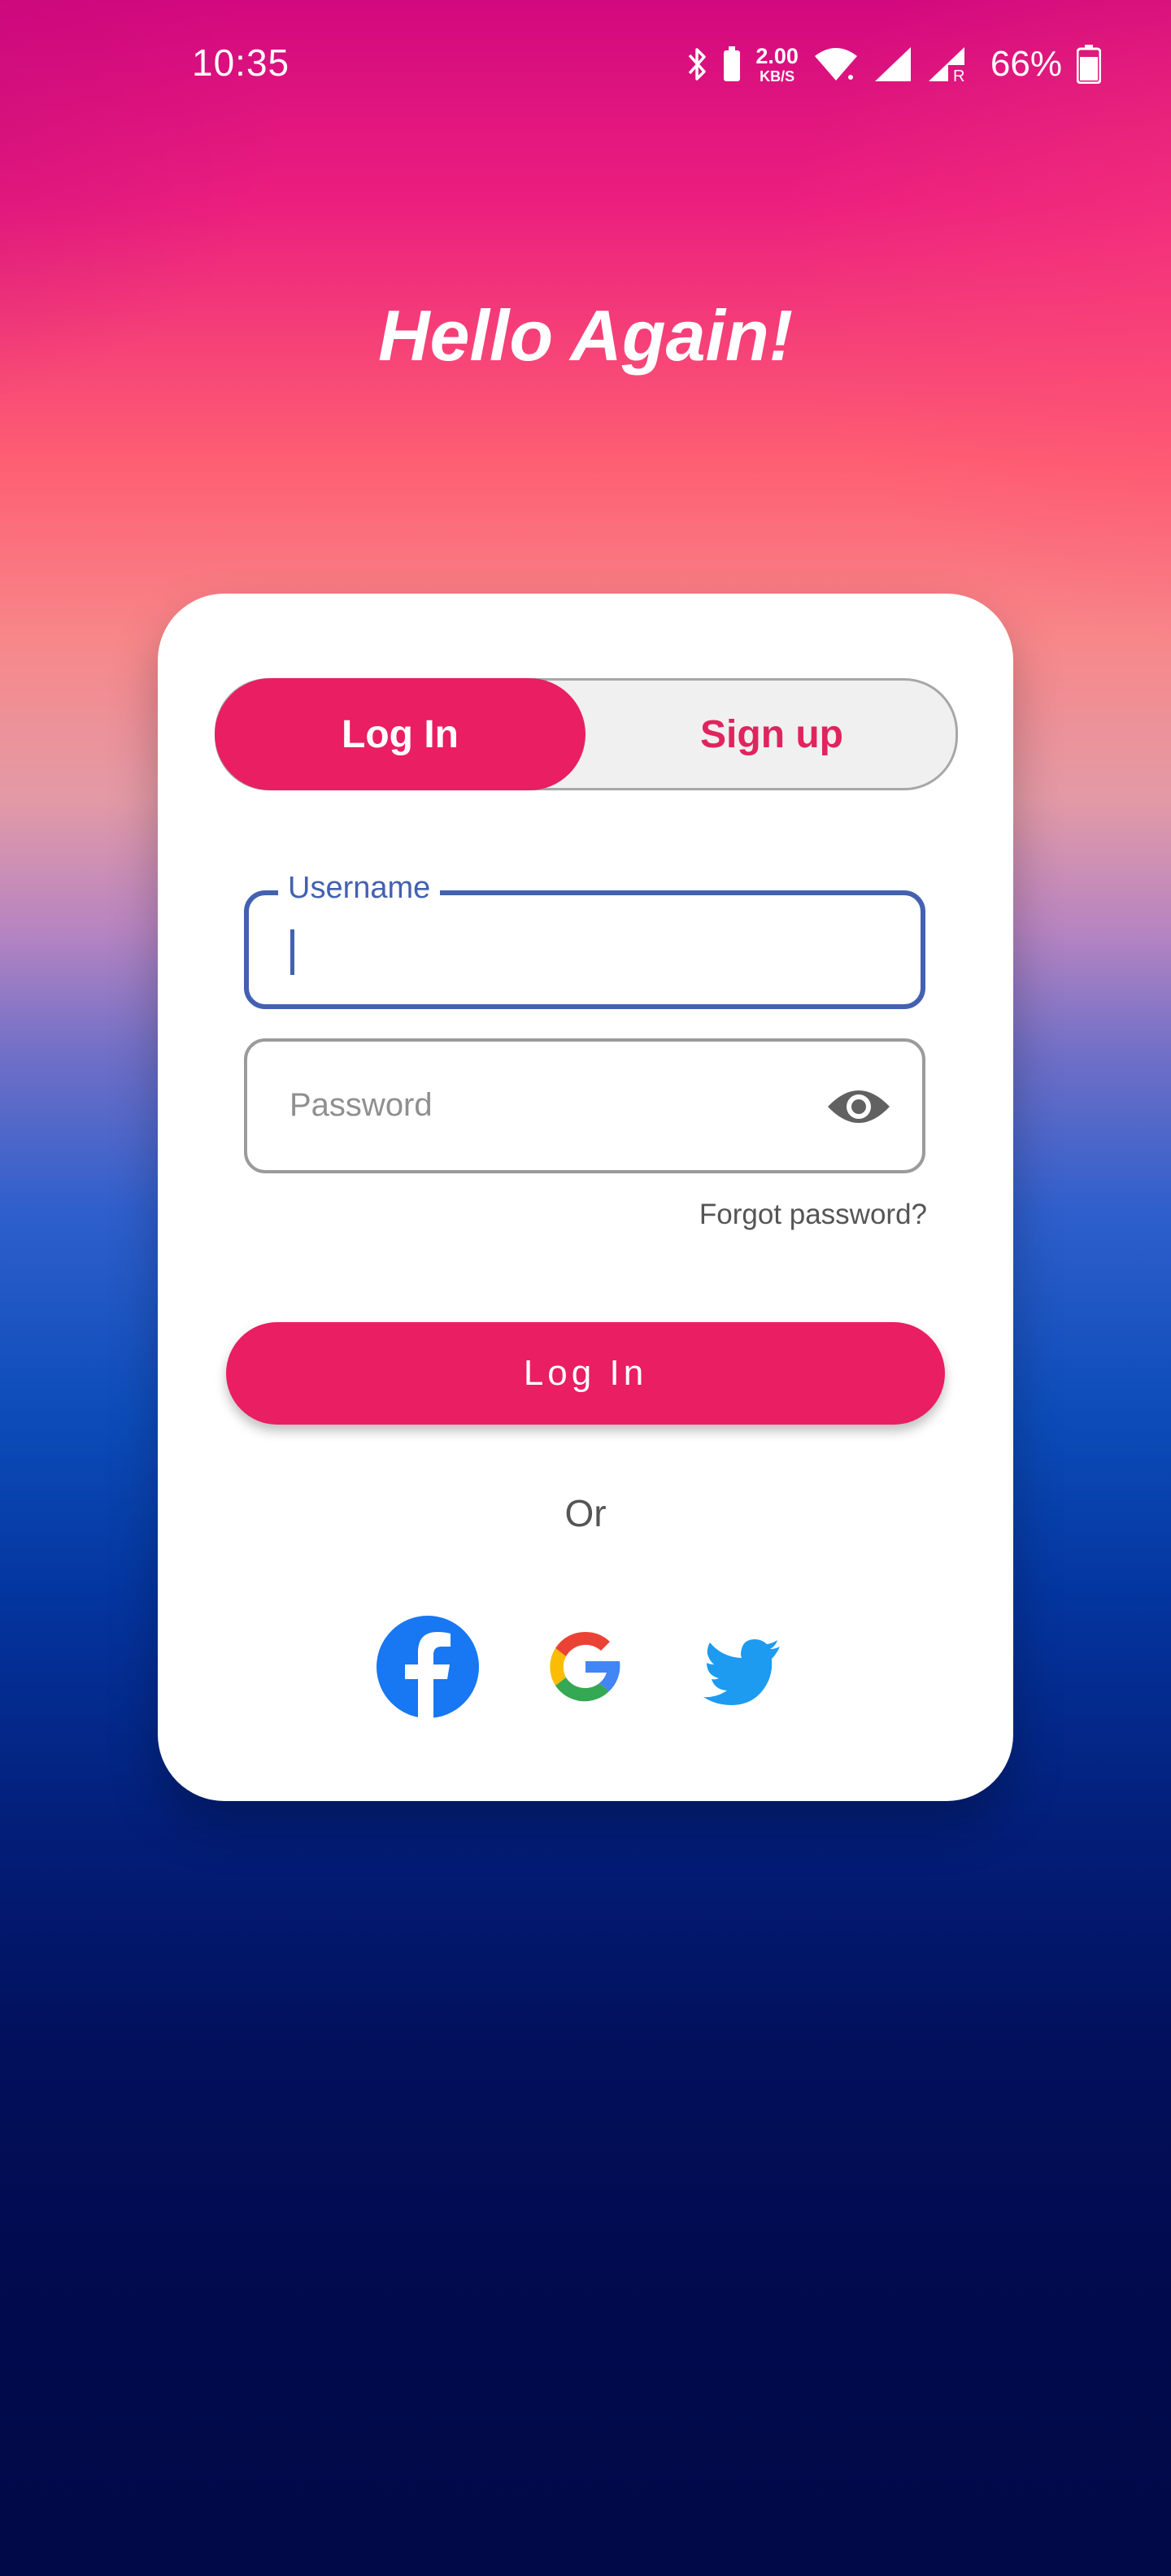  Describe the element at coordinates (777, 56) in the screenshot. I see `net-speed-value: 2.00` at that location.